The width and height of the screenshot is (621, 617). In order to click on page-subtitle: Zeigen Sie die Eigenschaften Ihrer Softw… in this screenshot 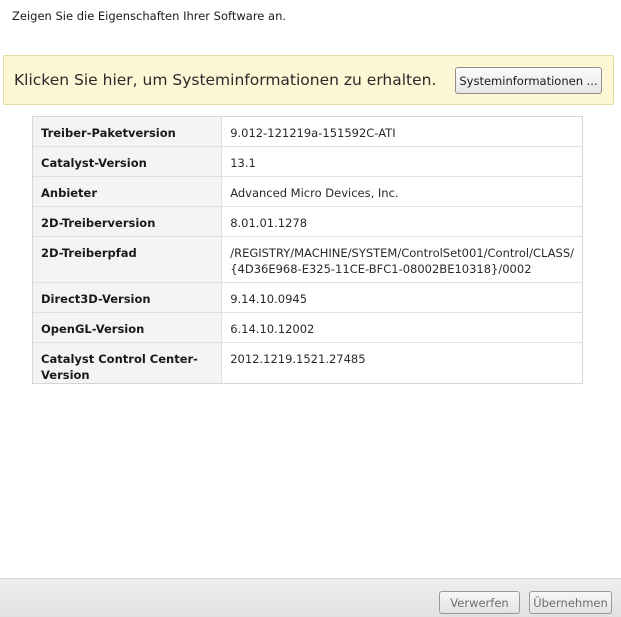, I will do `click(149, 16)`.